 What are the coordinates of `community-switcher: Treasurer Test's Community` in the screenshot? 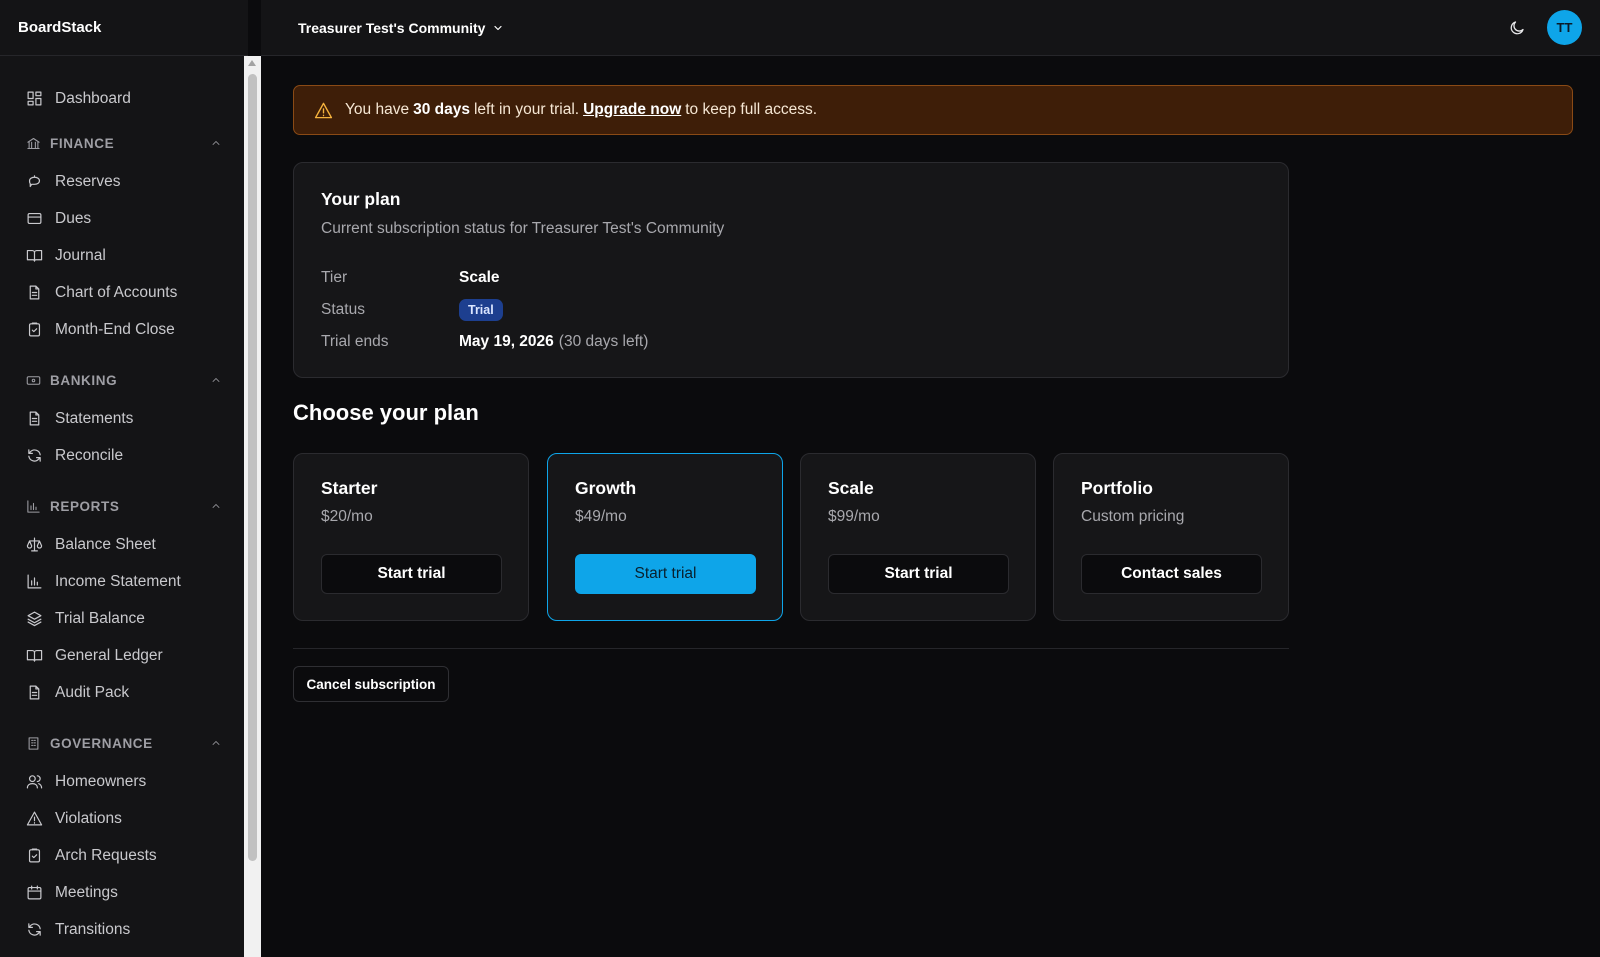 It's located at (401, 28).